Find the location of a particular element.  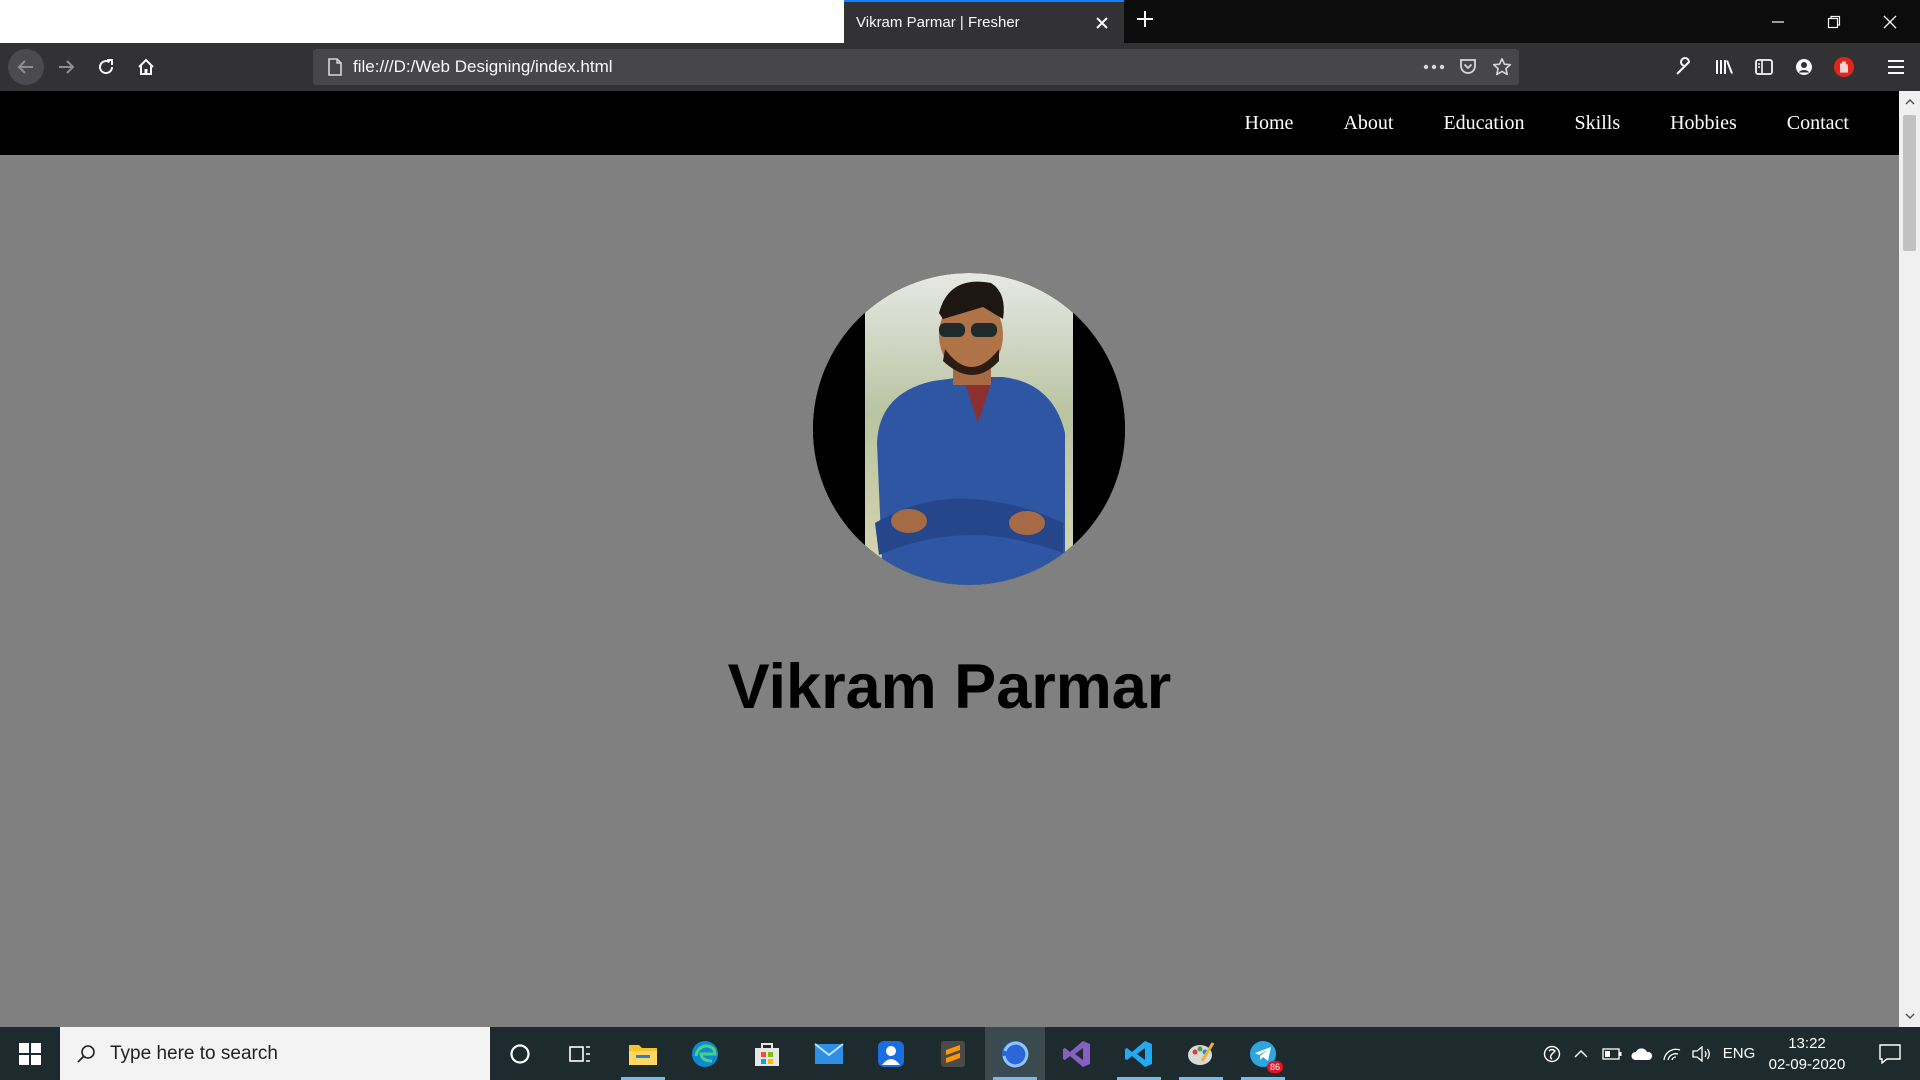

forward-button is located at coordinates (66, 67).